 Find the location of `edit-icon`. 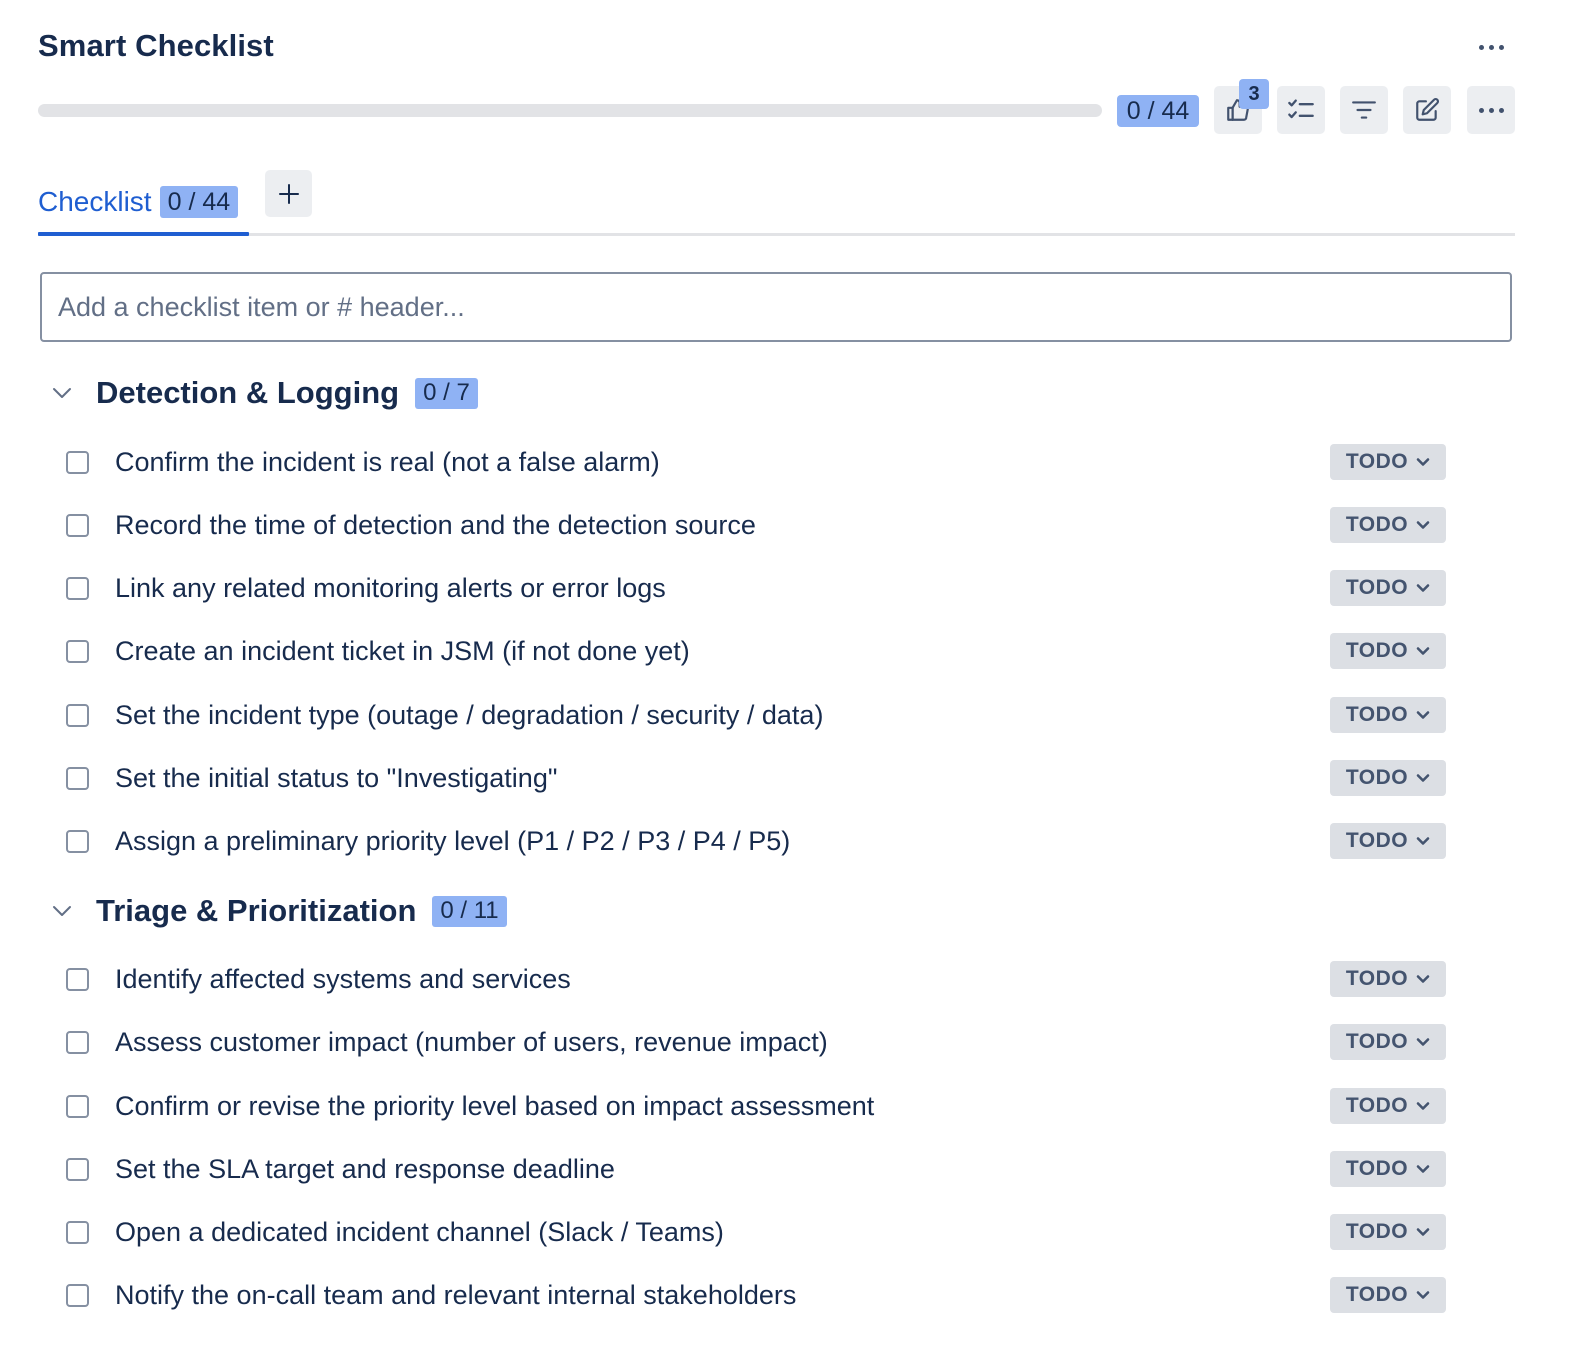

edit-icon is located at coordinates (1427, 109).